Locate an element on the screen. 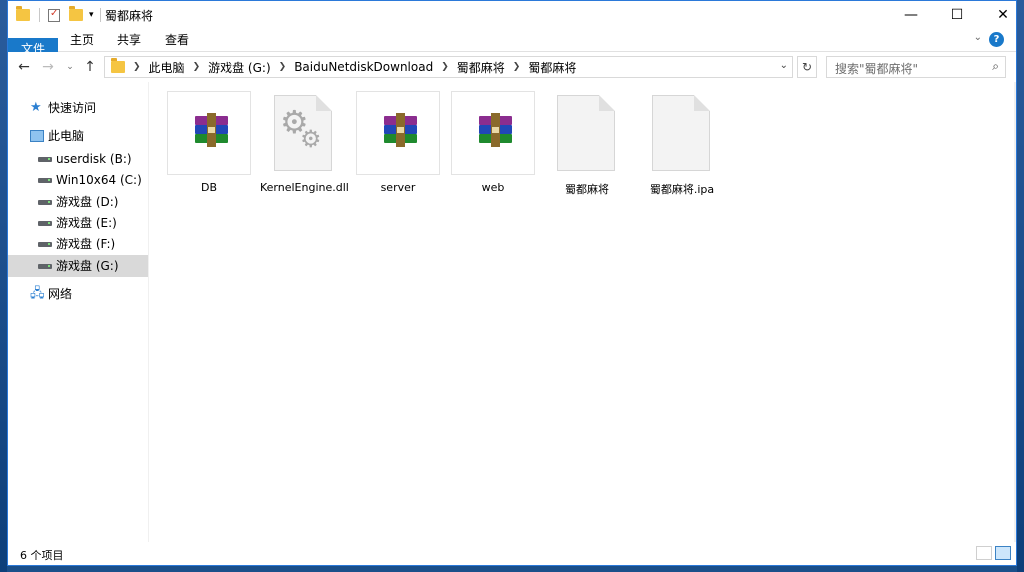 Image resolution: width=1024 pixels, height=572 pixels. up-button: ↑ is located at coordinates (90, 67).